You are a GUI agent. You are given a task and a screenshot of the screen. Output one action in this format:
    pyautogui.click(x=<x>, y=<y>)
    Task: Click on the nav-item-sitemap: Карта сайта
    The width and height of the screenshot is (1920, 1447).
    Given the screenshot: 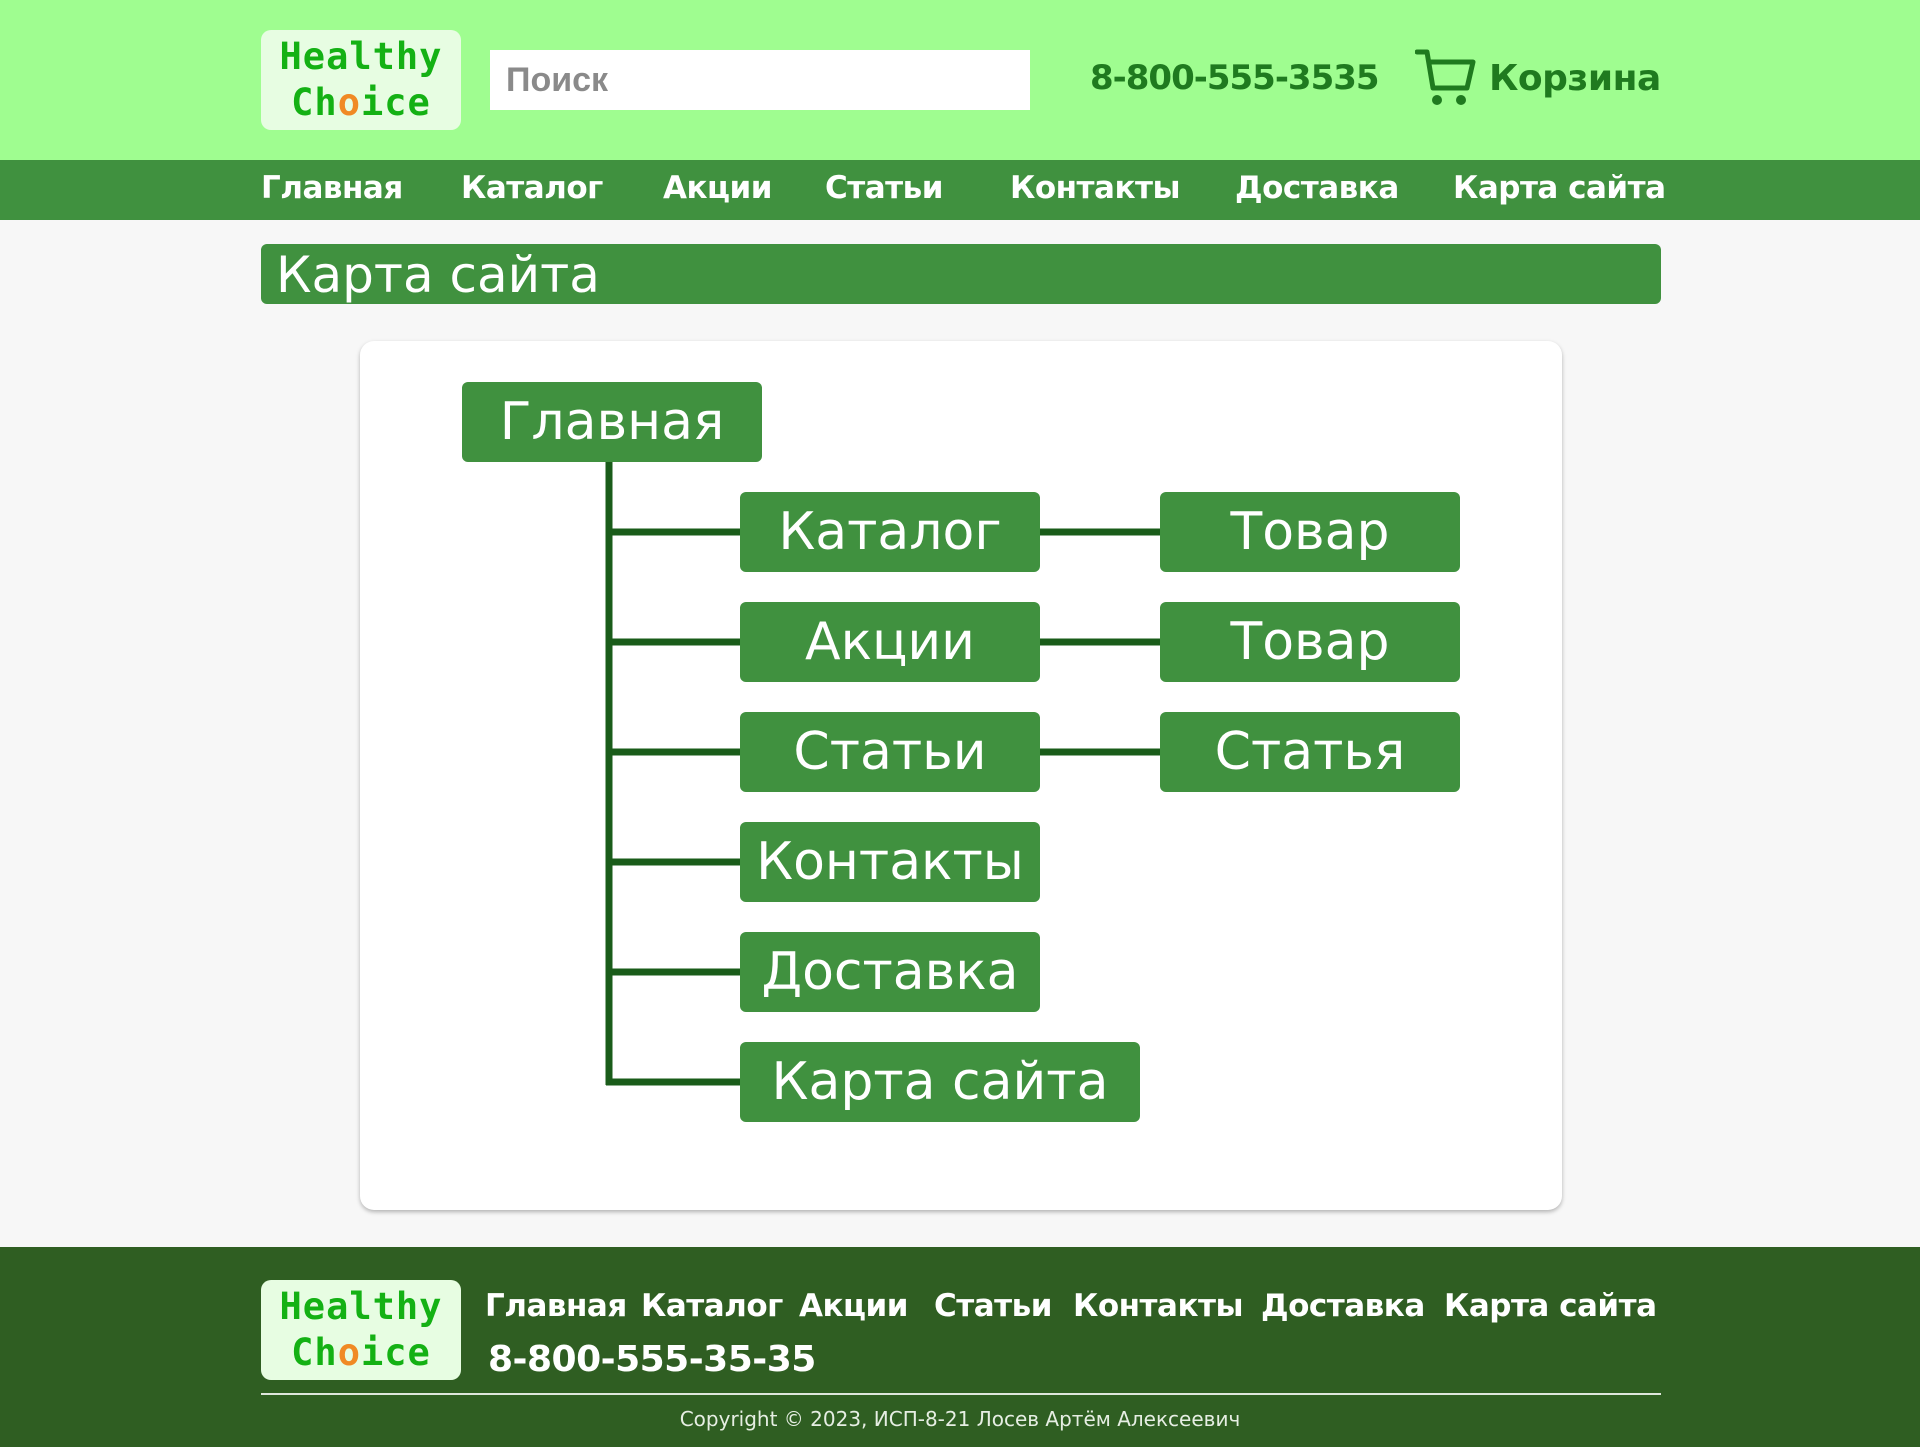 What is the action you would take?
    pyautogui.click(x=1559, y=188)
    